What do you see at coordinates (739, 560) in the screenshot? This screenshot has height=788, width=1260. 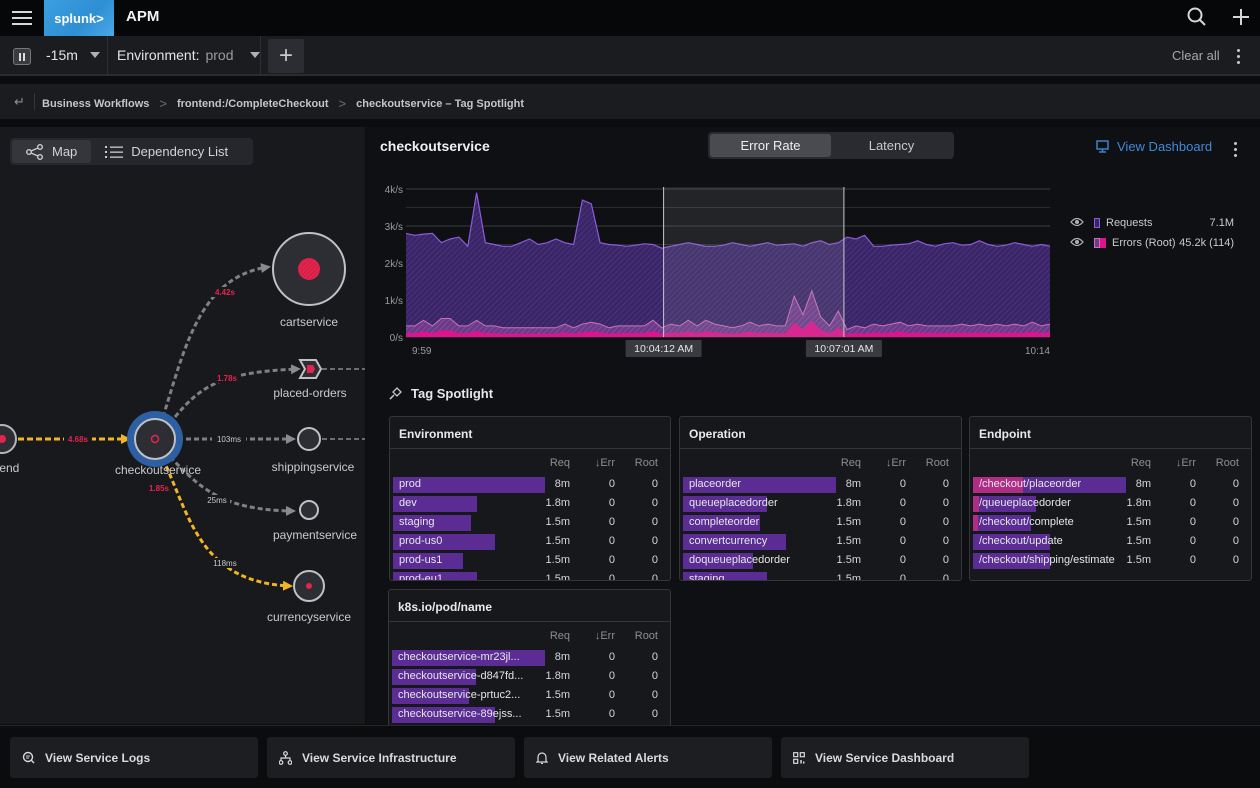 I see `row-label: doqueueplacedorder` at bounding box center [739, 560].